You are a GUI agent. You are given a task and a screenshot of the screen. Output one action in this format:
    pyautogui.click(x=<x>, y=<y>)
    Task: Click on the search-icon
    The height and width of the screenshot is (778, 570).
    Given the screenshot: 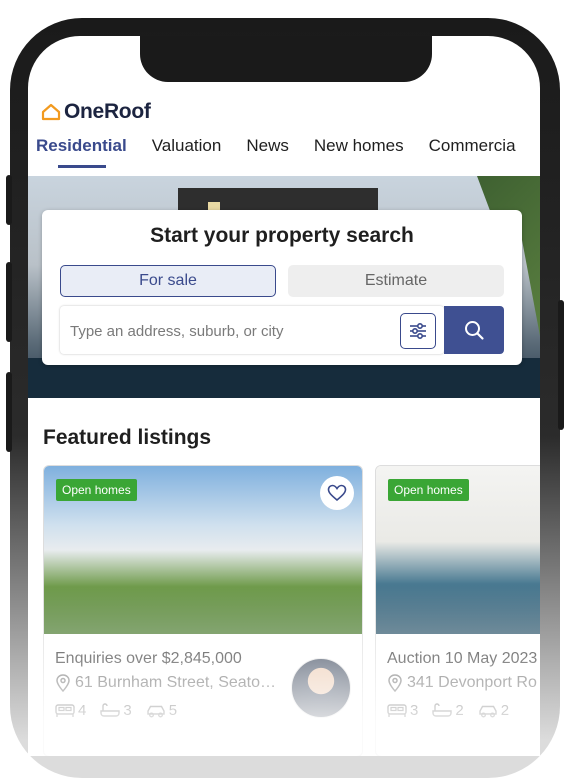 What is the action you would take?
    pyautogui.click(x=474, y=330)
    